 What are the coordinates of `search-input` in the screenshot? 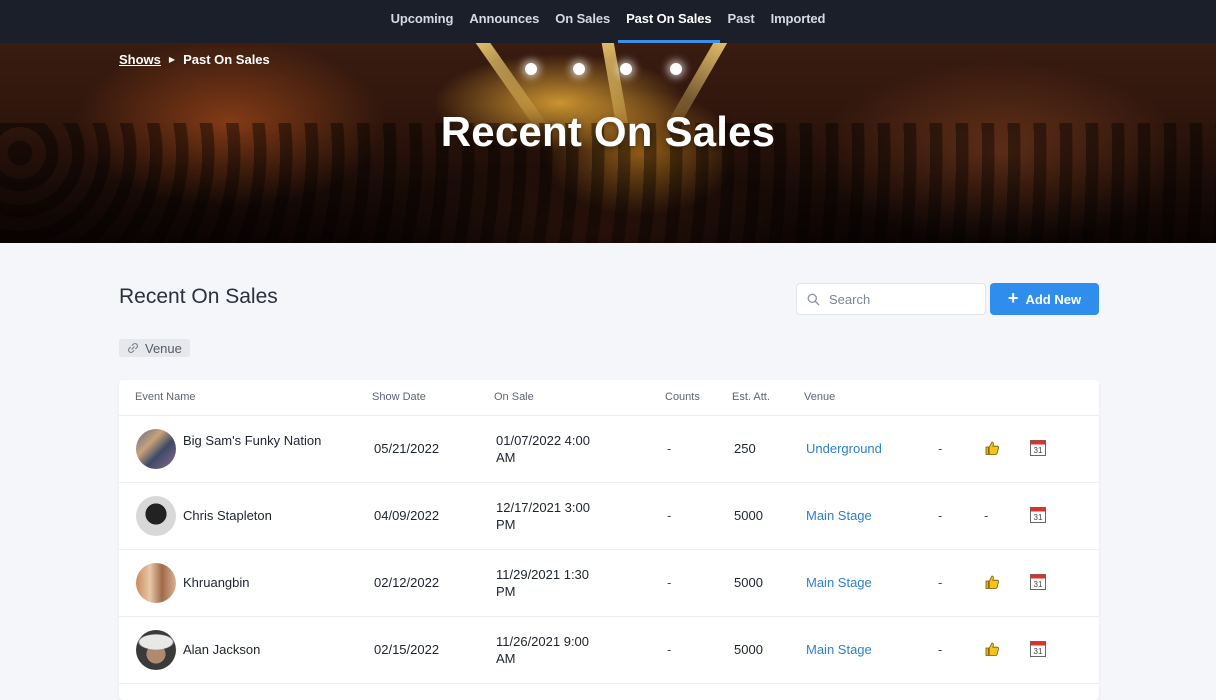 It's located at (899, 299).